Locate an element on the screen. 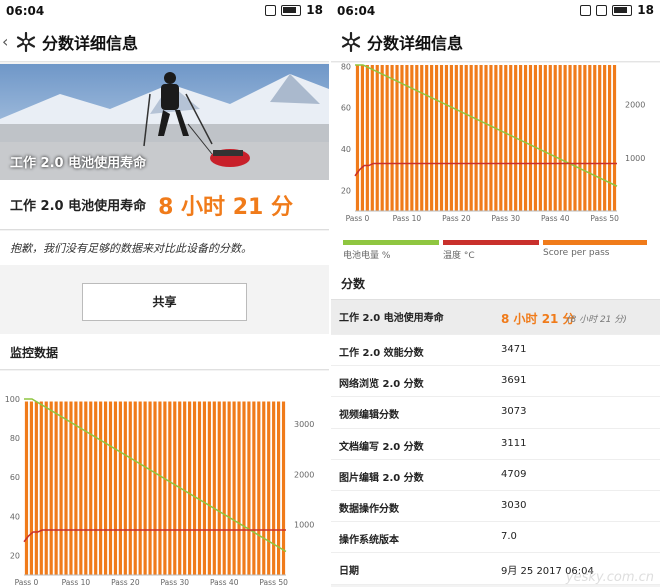  status-icons: 18 is located at coordinates (294, 10).